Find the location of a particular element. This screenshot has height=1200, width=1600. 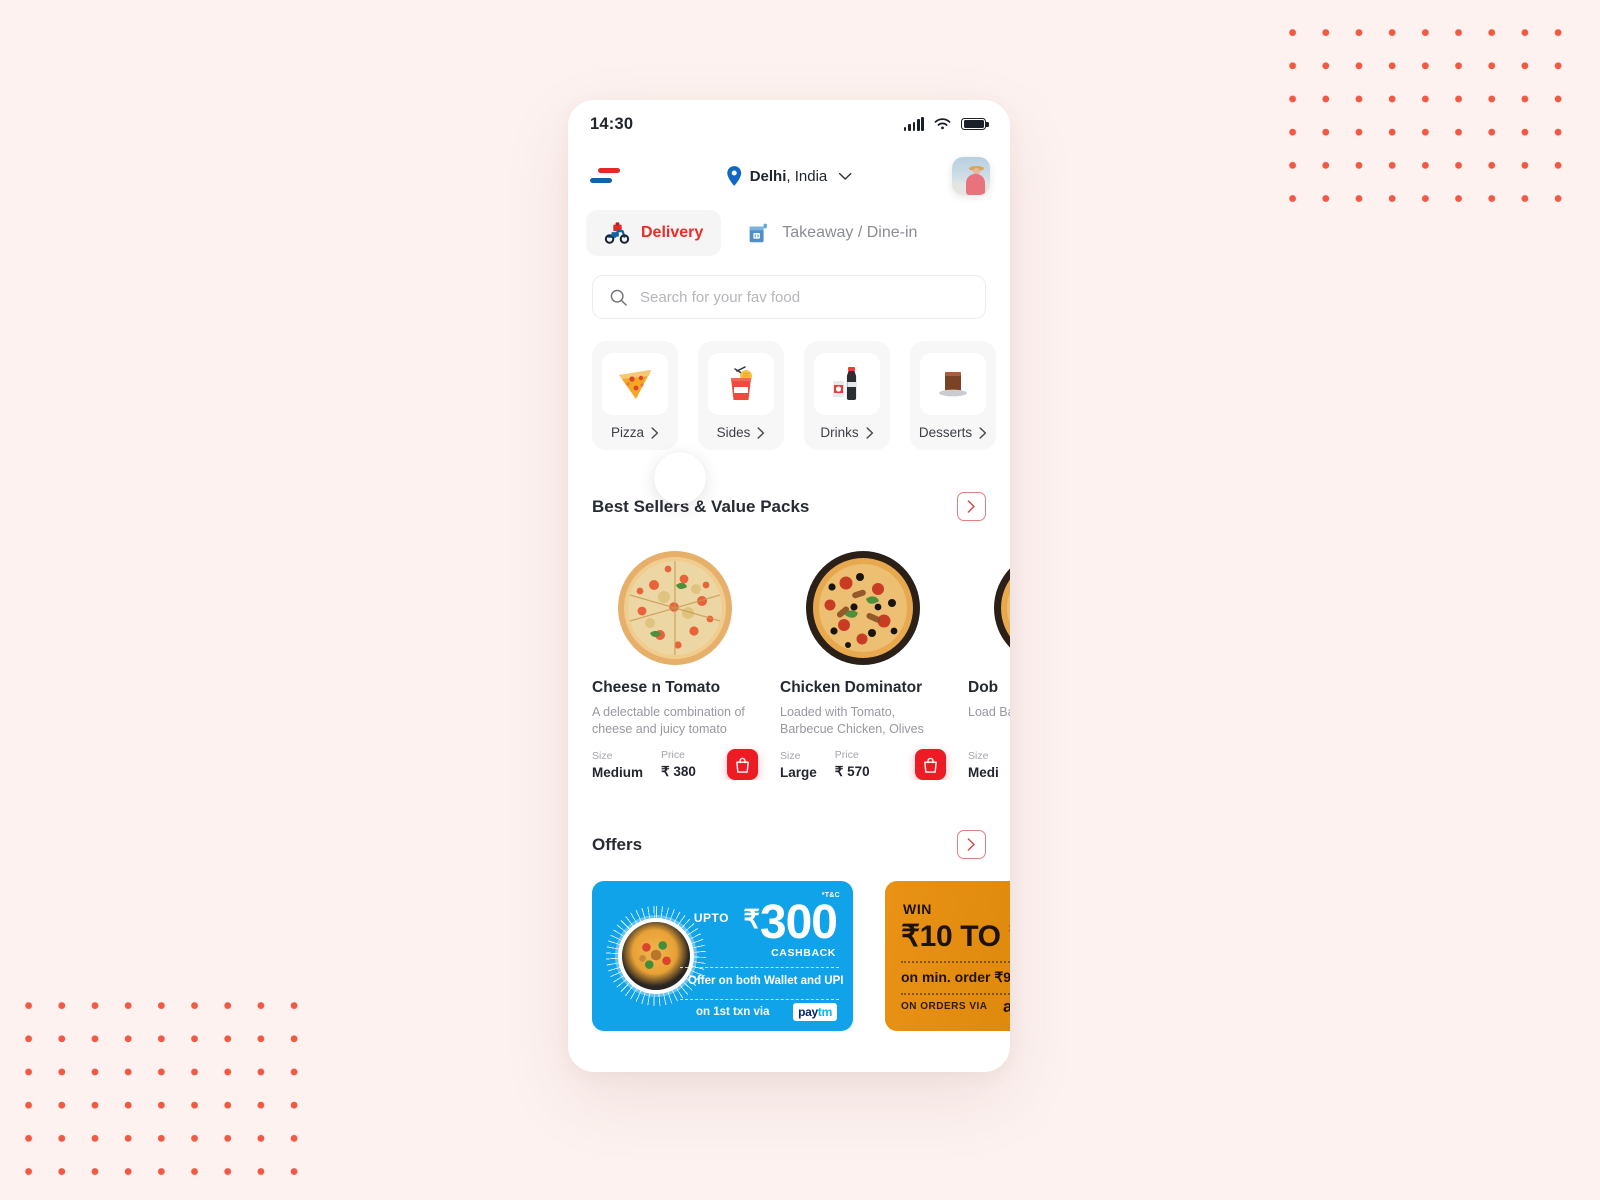

status-bar-time: 14:30 is located at coordinates (612, 123).